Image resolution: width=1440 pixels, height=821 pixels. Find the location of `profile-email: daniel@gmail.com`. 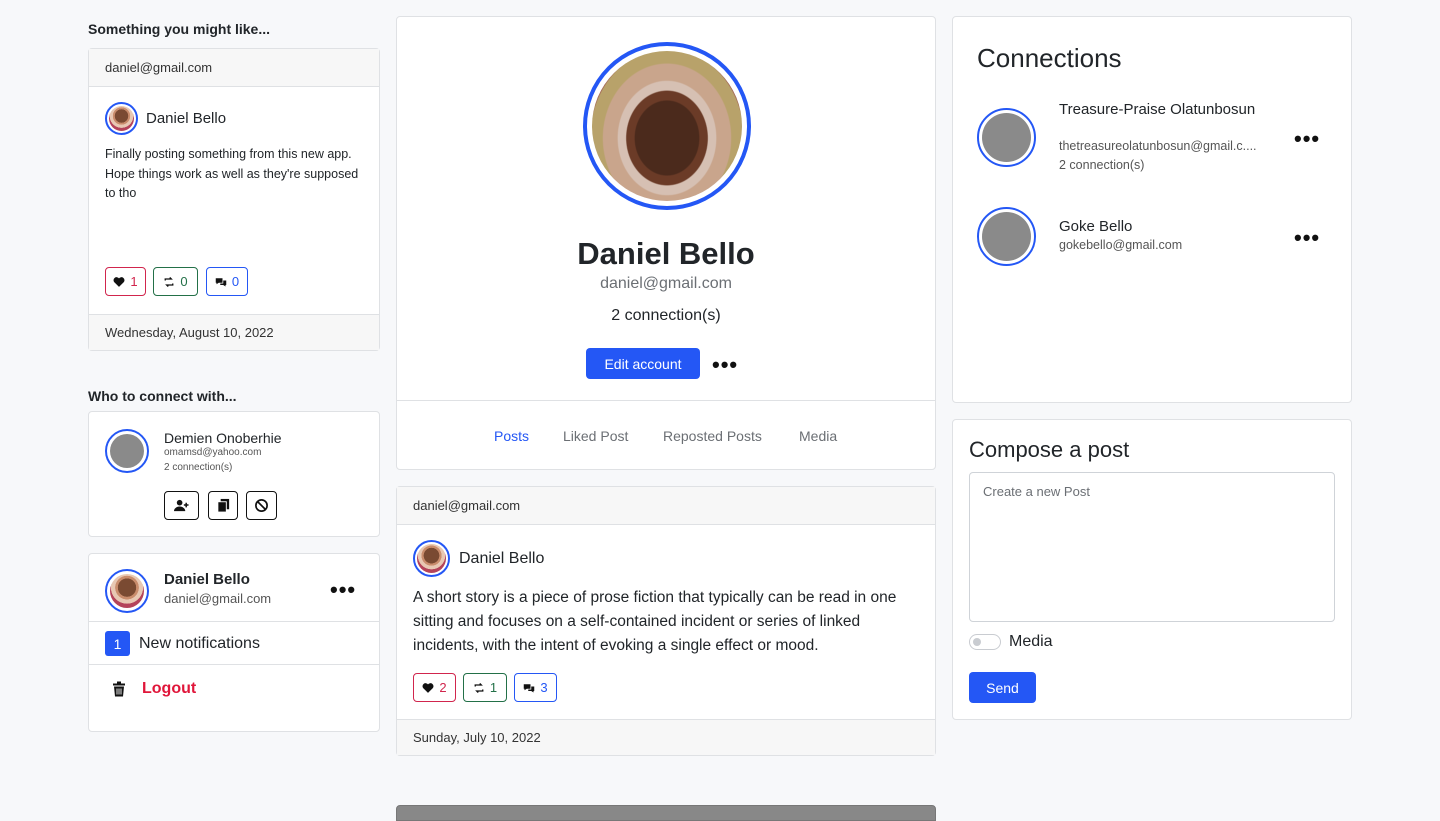

profile-email: daniel@gmail.com is located at coordinates (666, 283).